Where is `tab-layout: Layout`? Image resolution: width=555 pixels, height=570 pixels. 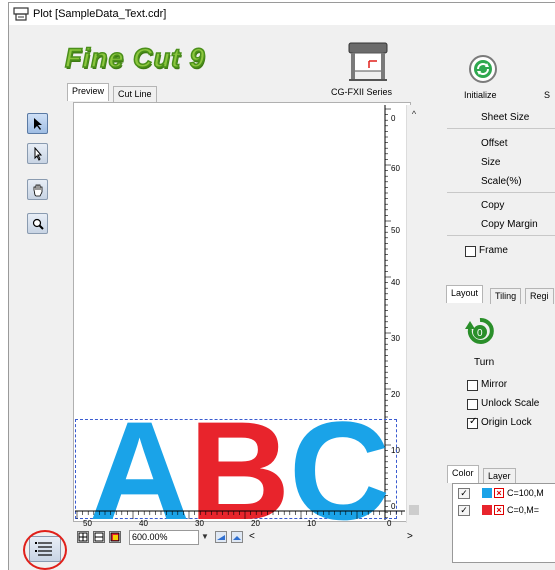 tab-layout: Layout is located at coordinates (465, 294).